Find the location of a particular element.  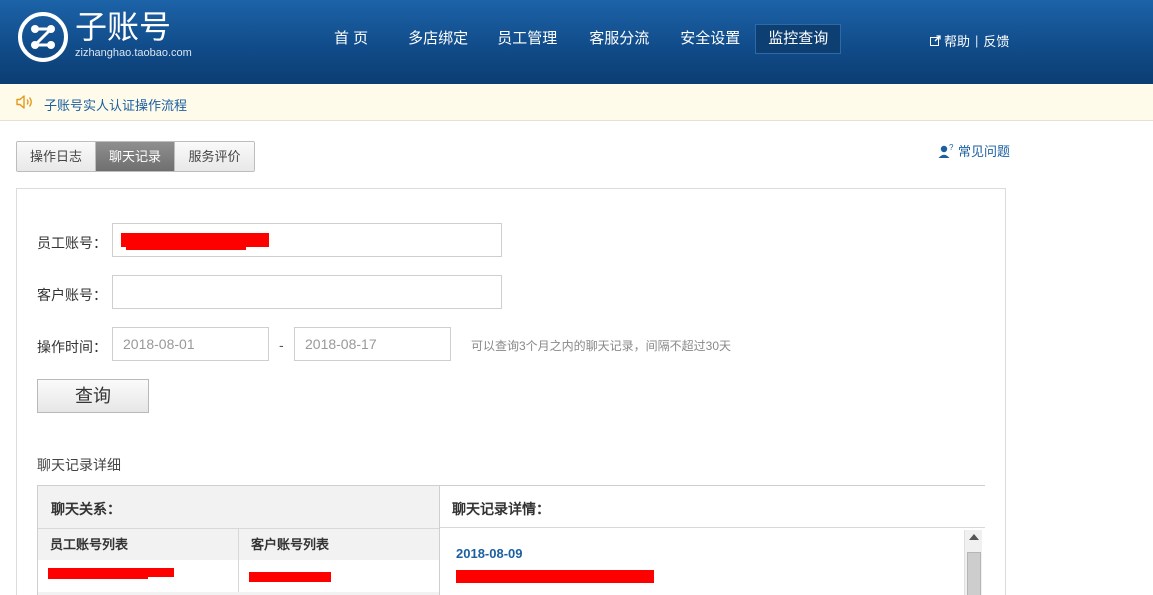

employee-account-input is located at coordinates (307, 240).